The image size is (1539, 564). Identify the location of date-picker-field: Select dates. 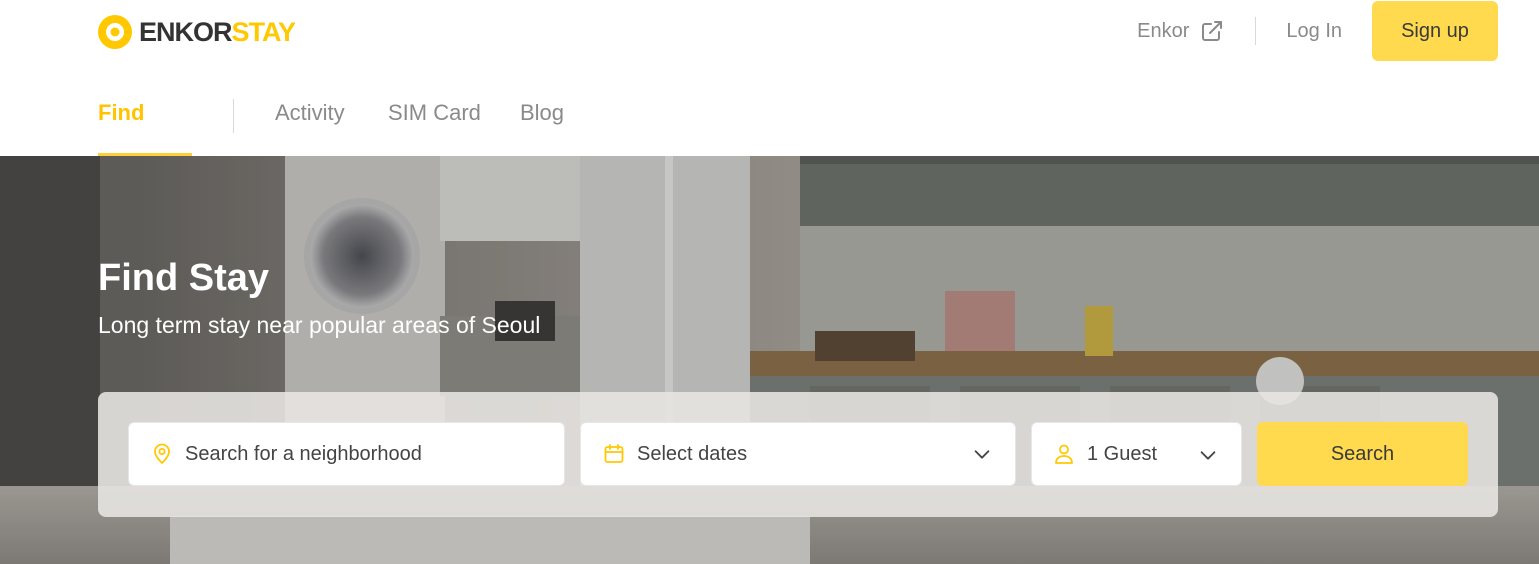
(798, 454).